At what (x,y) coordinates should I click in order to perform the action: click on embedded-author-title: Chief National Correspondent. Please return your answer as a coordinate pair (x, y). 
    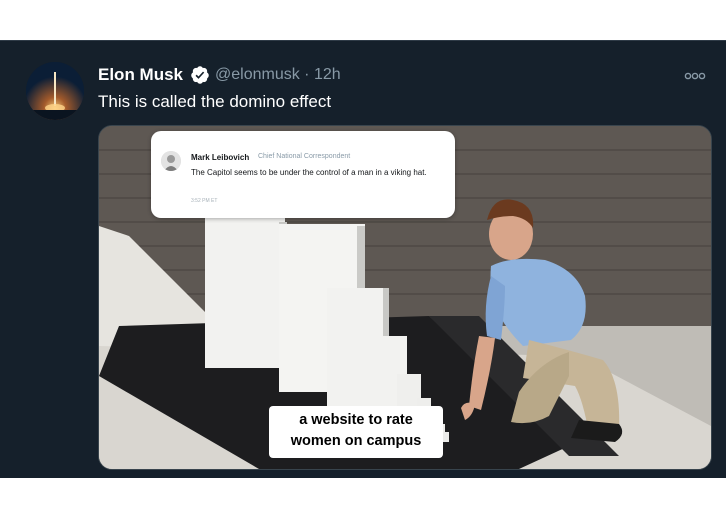
    Looking at the image, I should click on (304, 156).